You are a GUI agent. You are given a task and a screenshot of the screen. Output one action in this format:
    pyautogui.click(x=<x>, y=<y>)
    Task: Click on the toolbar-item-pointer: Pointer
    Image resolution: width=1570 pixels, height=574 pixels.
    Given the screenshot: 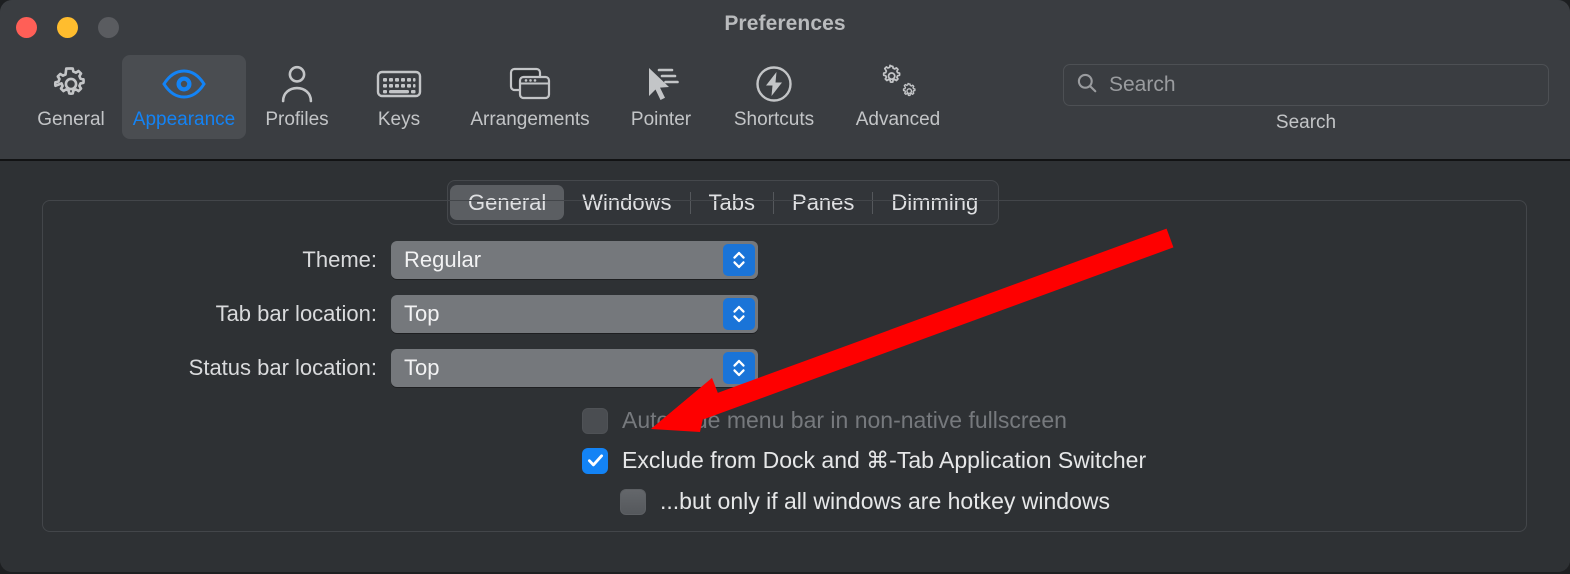 What is the action you would take?
    pyautogui.click(x=661, y=97)
    